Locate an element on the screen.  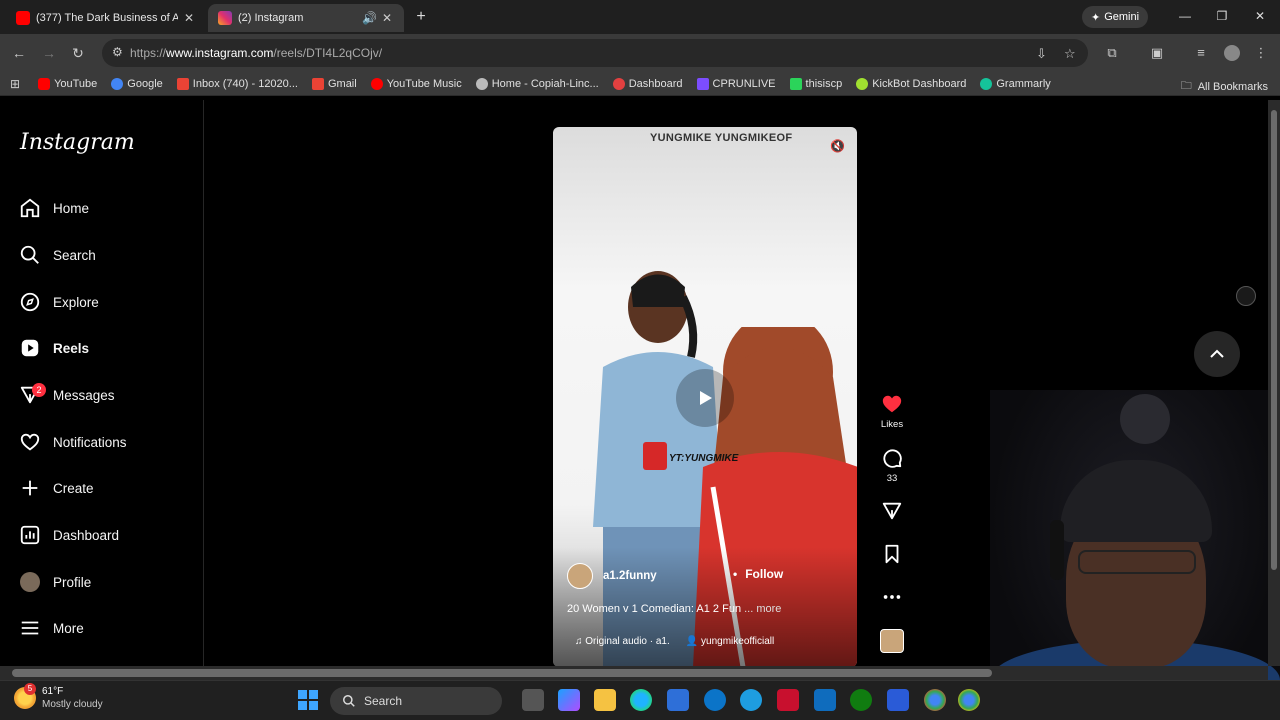
bookmark-gmail: Gmail is located at coordinates (334, 83).